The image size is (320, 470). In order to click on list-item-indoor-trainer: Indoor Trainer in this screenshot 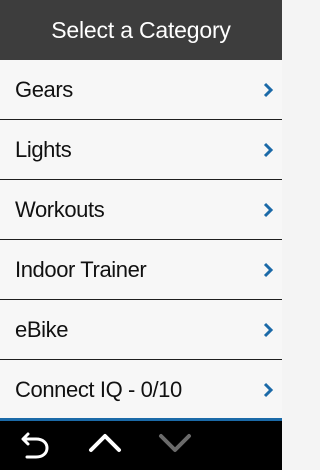, I will do `click(141, 270)`.